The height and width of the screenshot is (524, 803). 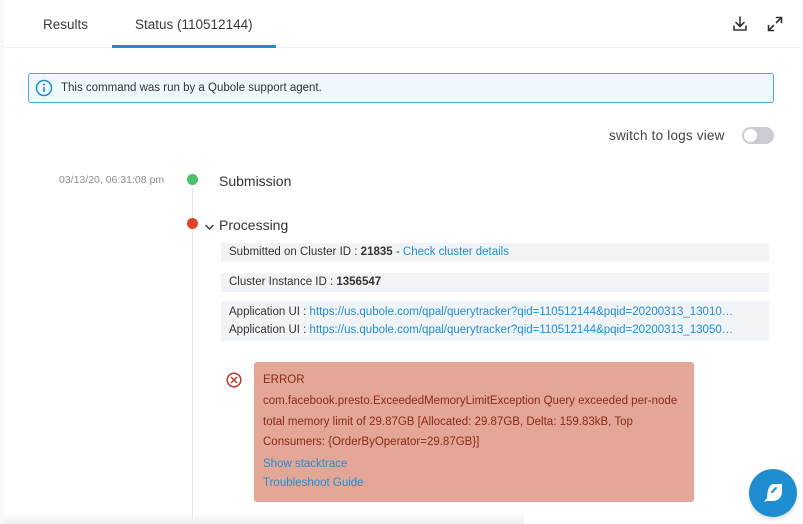 I want to click on troubleshoot-guide-link: Troubleshoot Guide, so click(x=313, y=483).